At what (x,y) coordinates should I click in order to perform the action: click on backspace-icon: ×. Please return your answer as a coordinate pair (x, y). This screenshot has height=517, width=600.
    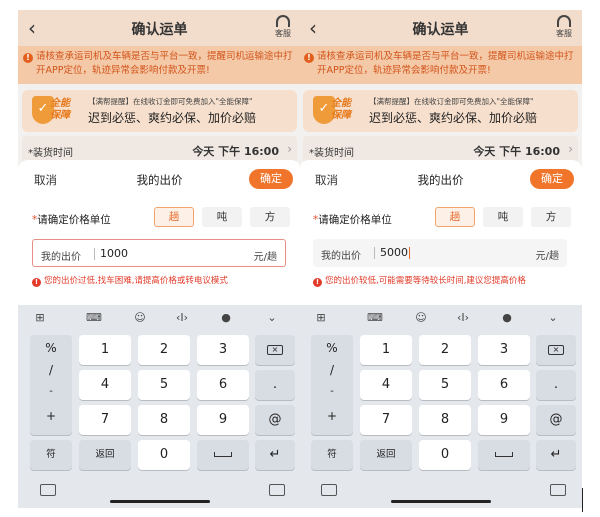
    Looking at the image, I should click on (275, 349).